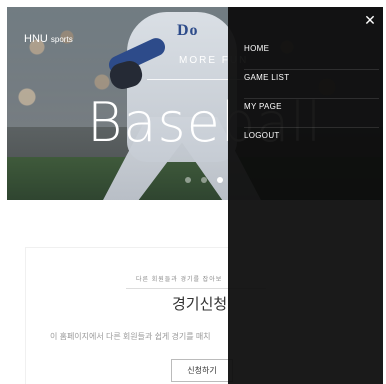  Describe the element at coordinates (311, 55) in the screenshot. I see `menu-item-home: HOME` at that location.